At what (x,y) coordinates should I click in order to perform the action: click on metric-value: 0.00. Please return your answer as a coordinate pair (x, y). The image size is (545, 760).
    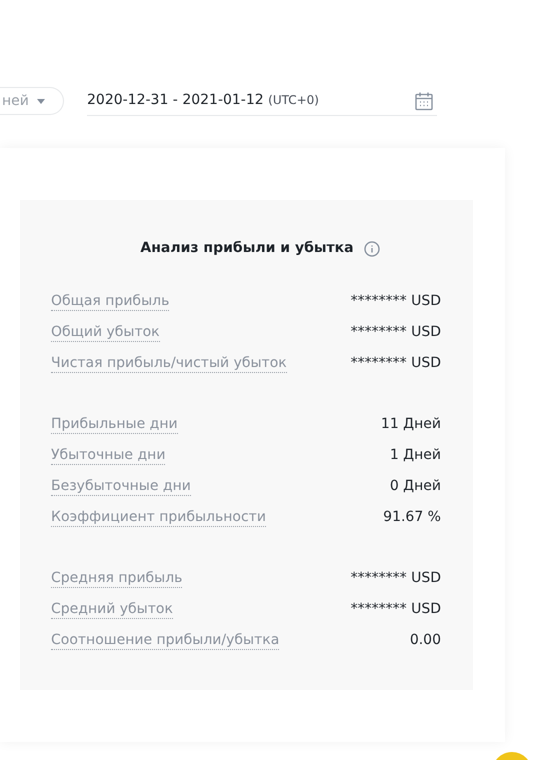
    Looking at the image, I should click on (425, 640).